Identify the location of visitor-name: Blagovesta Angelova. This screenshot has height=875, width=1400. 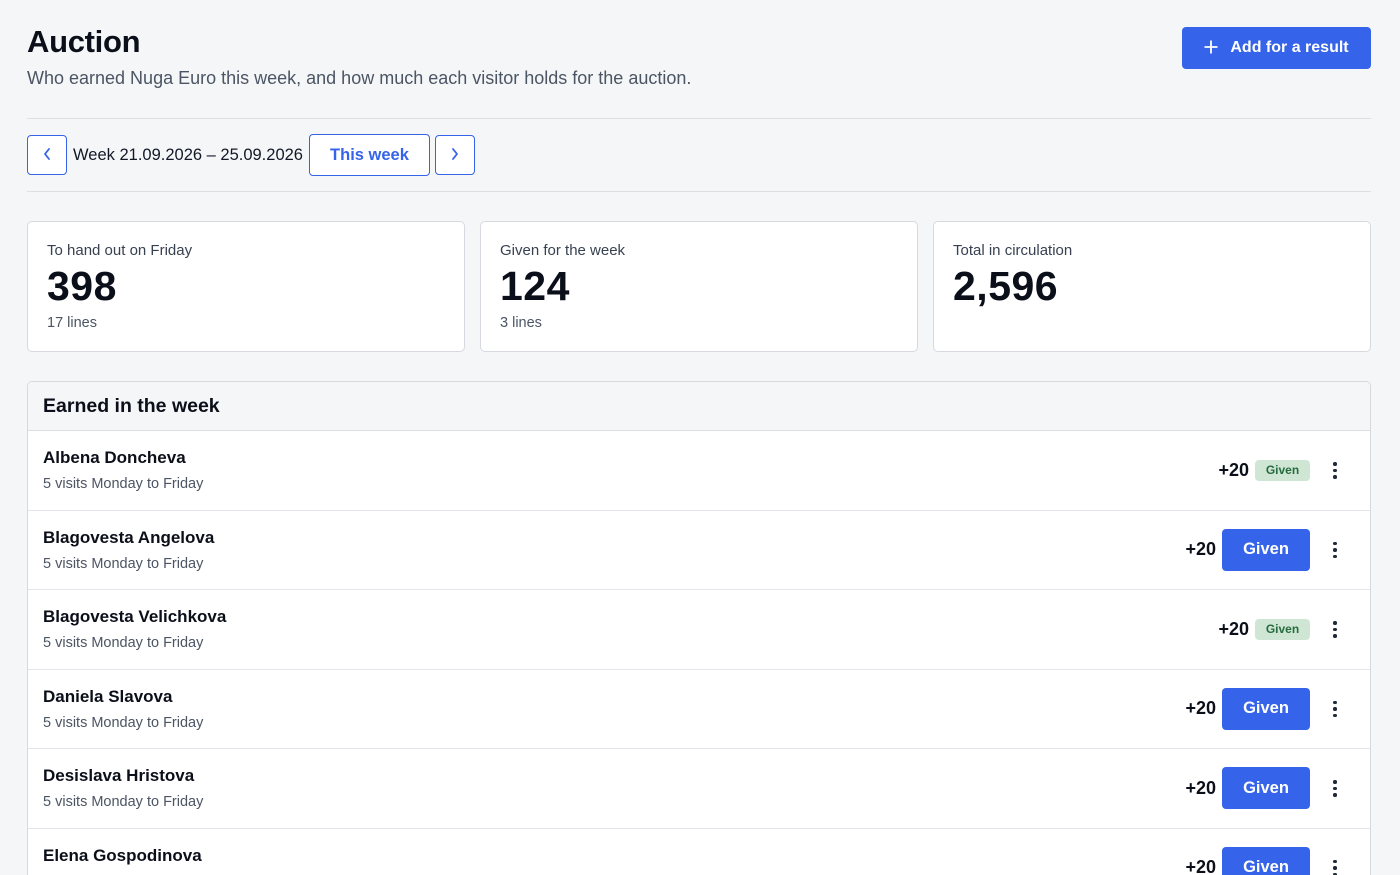
(129, 537).